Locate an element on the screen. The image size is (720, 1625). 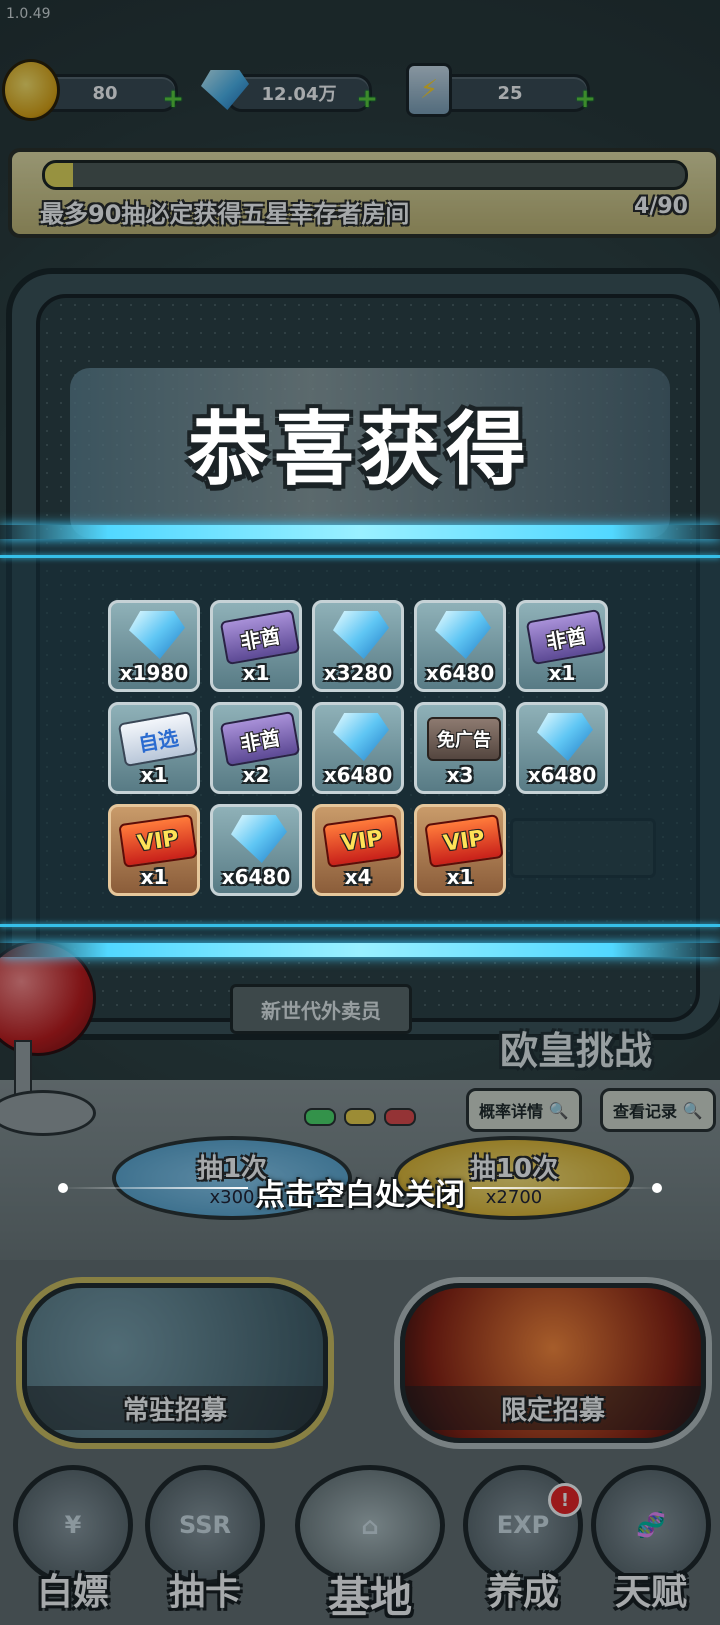
band-line-bottom is located at coordinates (360, 925).